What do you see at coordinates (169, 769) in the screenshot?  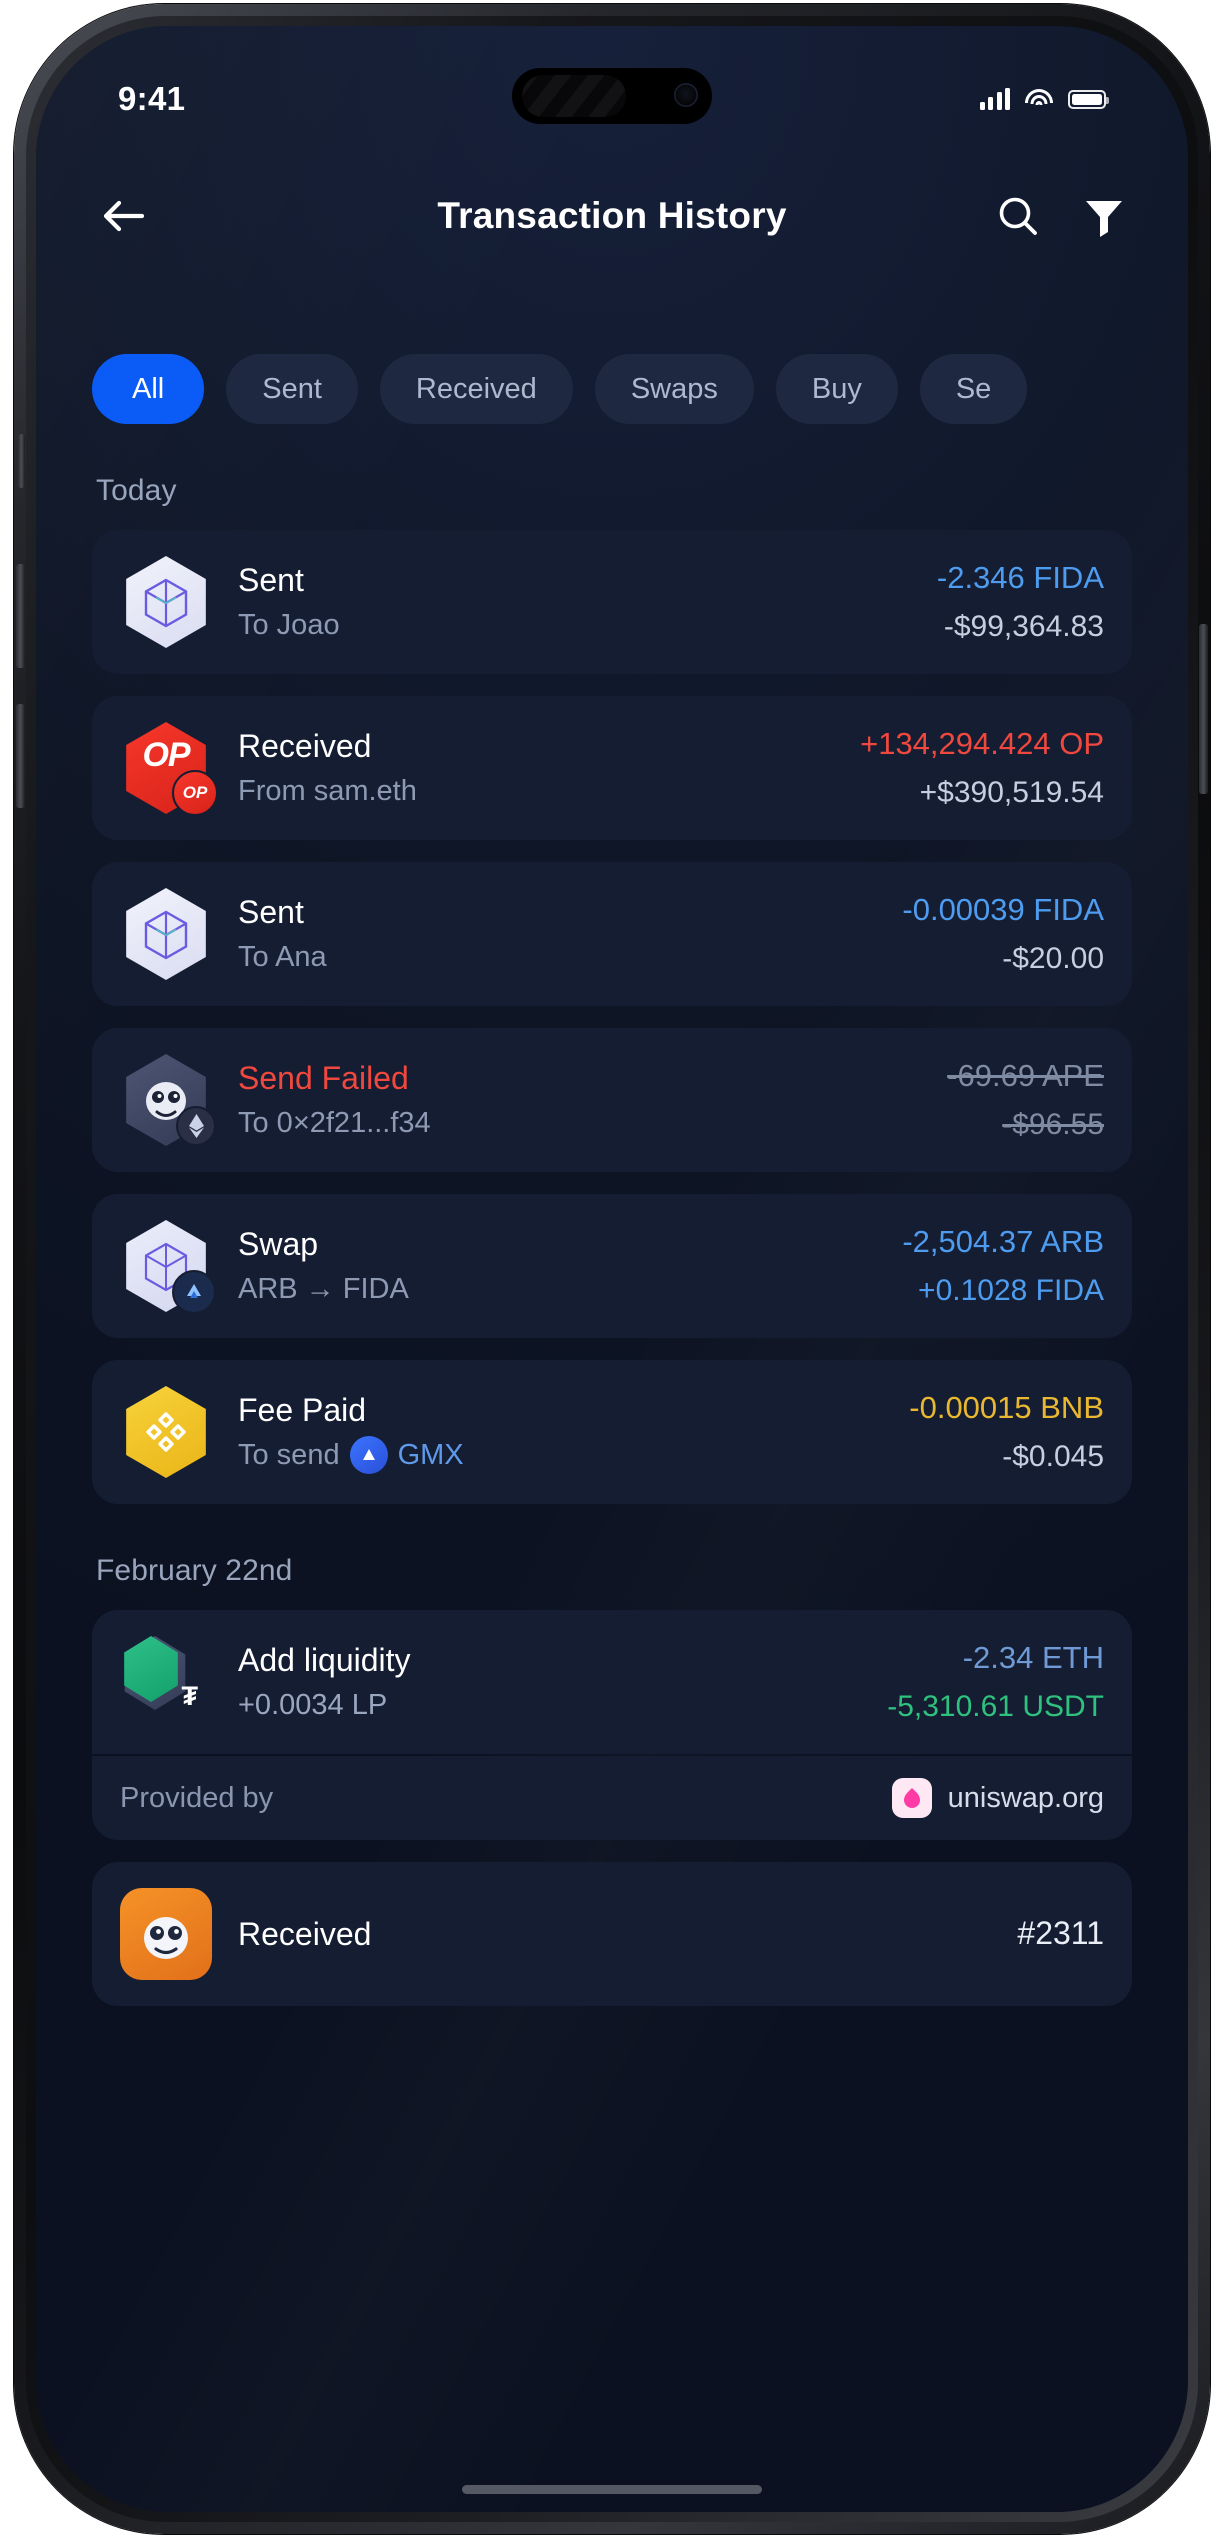 I see `optimism-token-icon: OP OP` at bounding box center [169, 769].